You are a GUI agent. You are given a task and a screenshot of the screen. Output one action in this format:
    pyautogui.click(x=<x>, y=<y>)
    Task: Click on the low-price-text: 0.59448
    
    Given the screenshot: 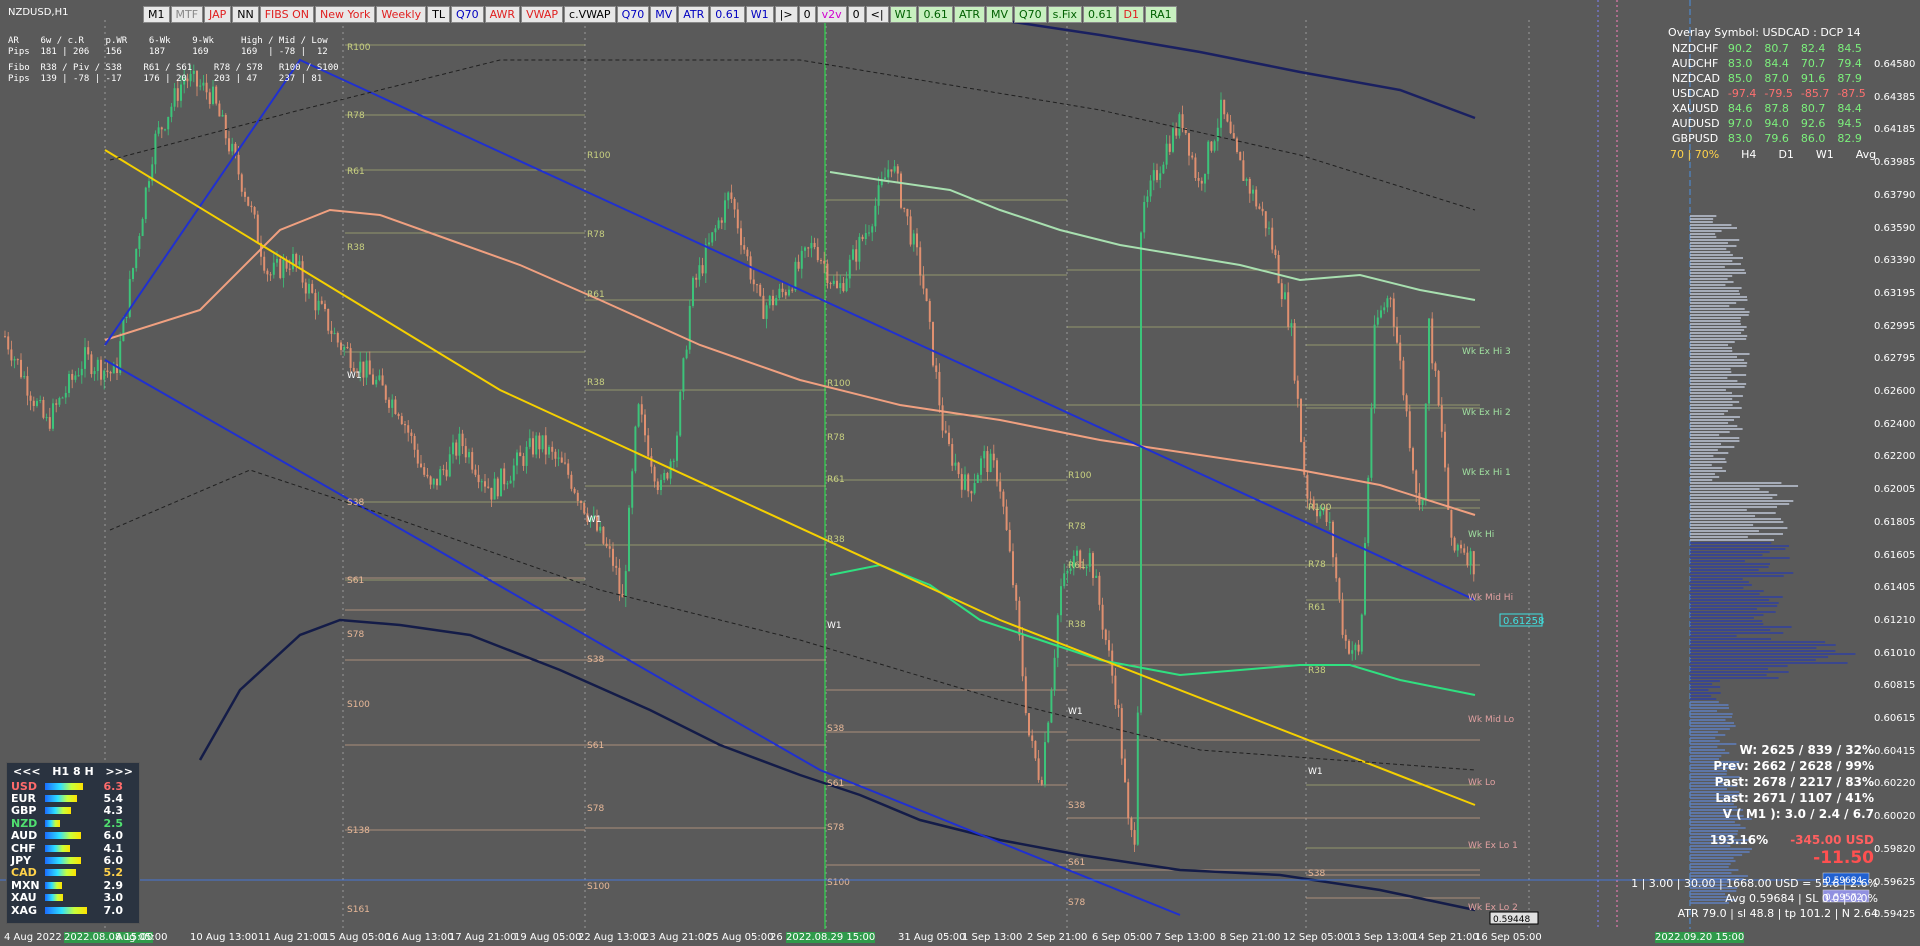 What is the action you would take?
    pyautogui.click(x=1511, y=920)
    